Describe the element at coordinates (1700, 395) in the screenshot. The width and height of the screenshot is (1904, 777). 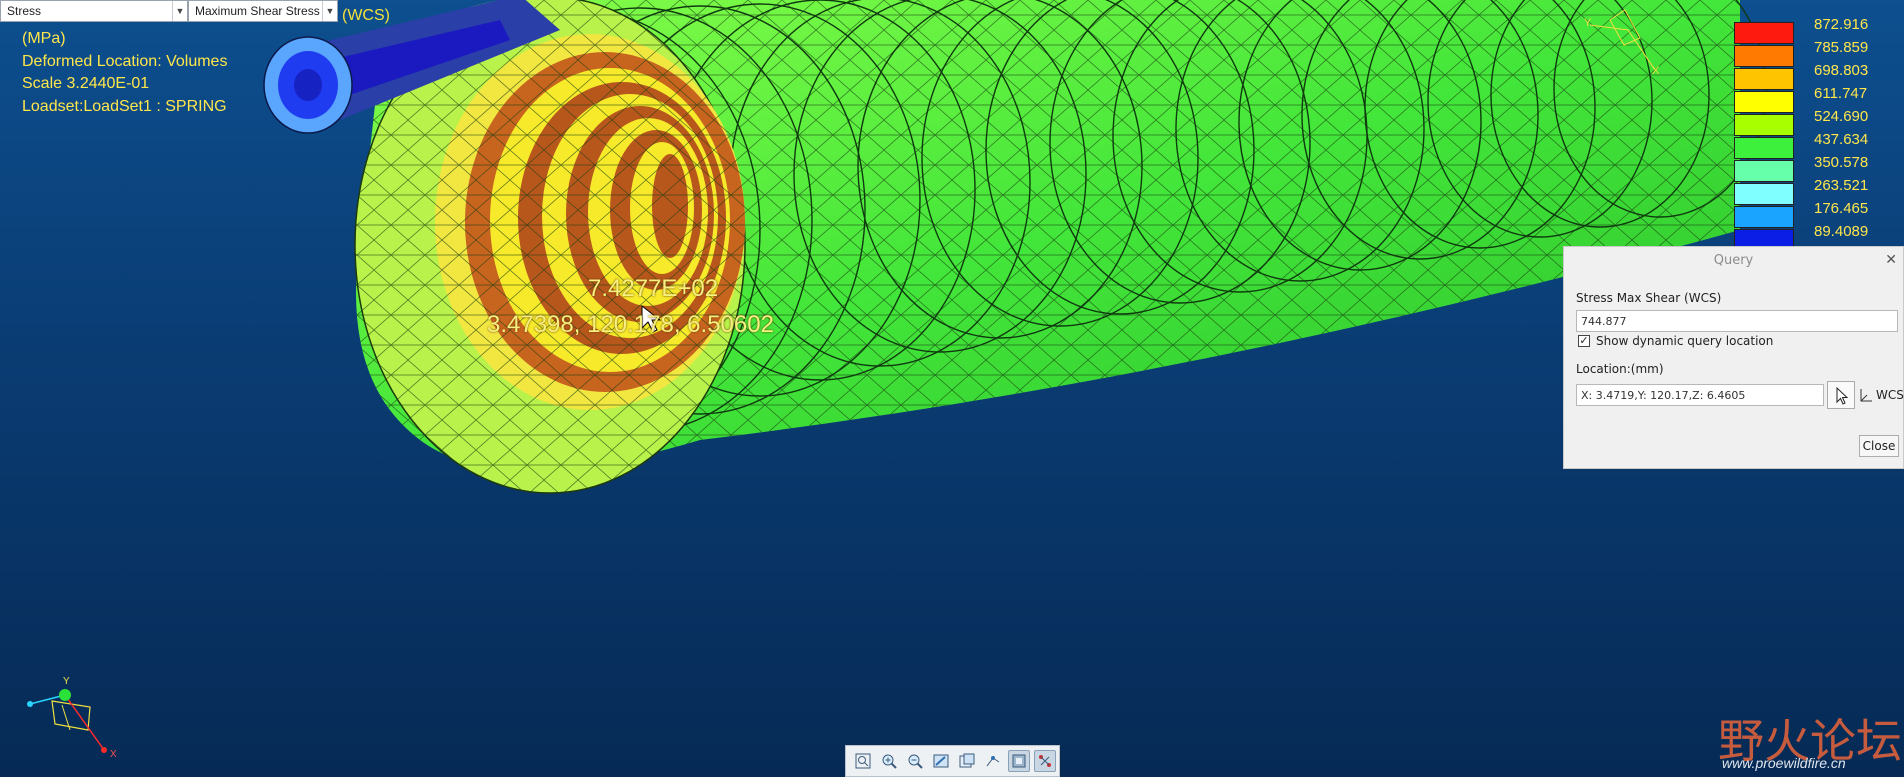
I see `location-field` at that location.